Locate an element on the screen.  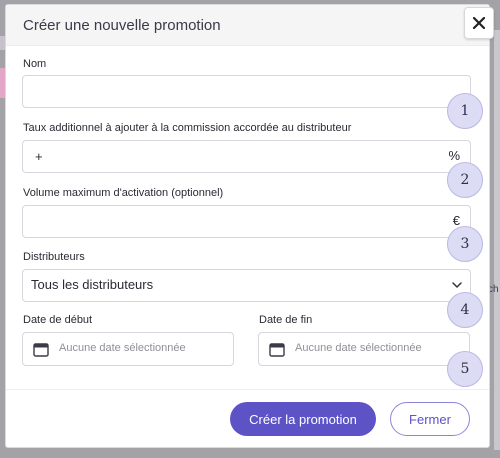
end-date-picker: Aucune date sélectionnée is located at coordinates (364, 349).